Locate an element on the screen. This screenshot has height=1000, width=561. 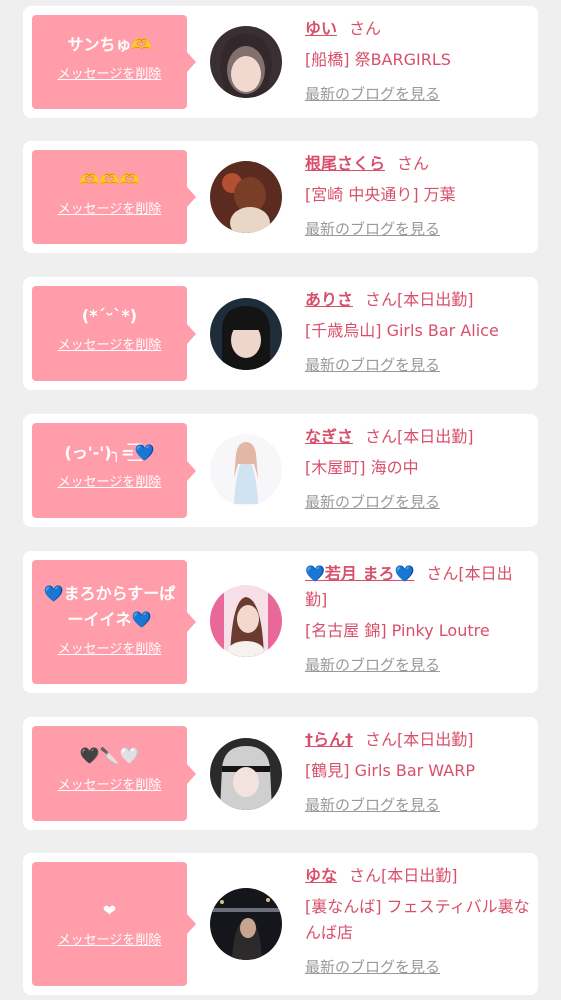
message-text: サンちゅ🫶 is located at coordinates (109, 44).